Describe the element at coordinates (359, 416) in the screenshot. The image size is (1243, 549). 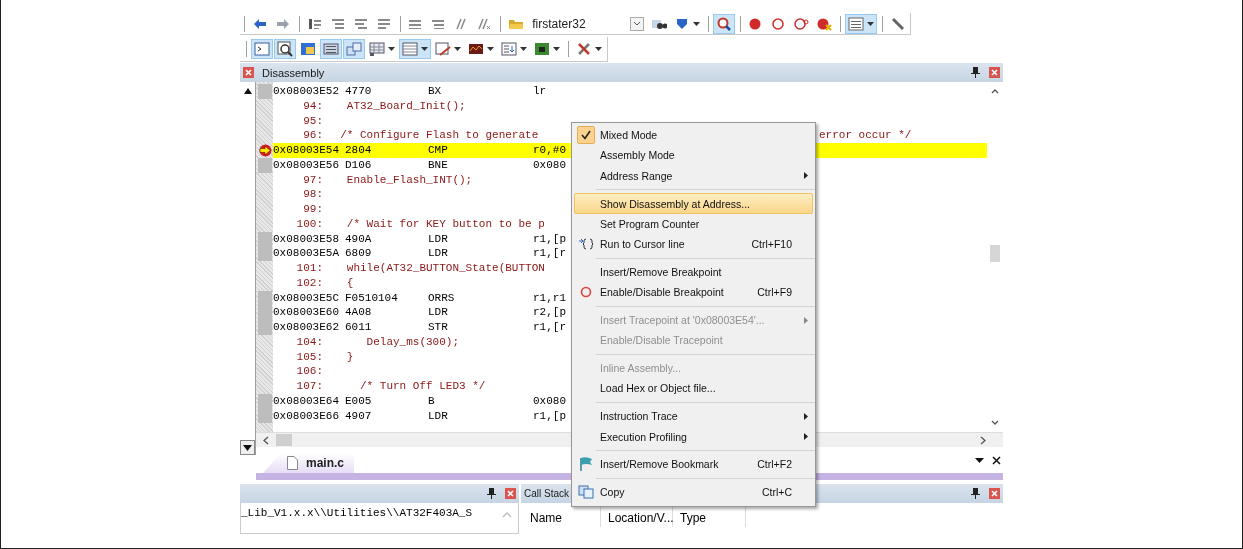
I see `opcode-text: 4907` at that location.